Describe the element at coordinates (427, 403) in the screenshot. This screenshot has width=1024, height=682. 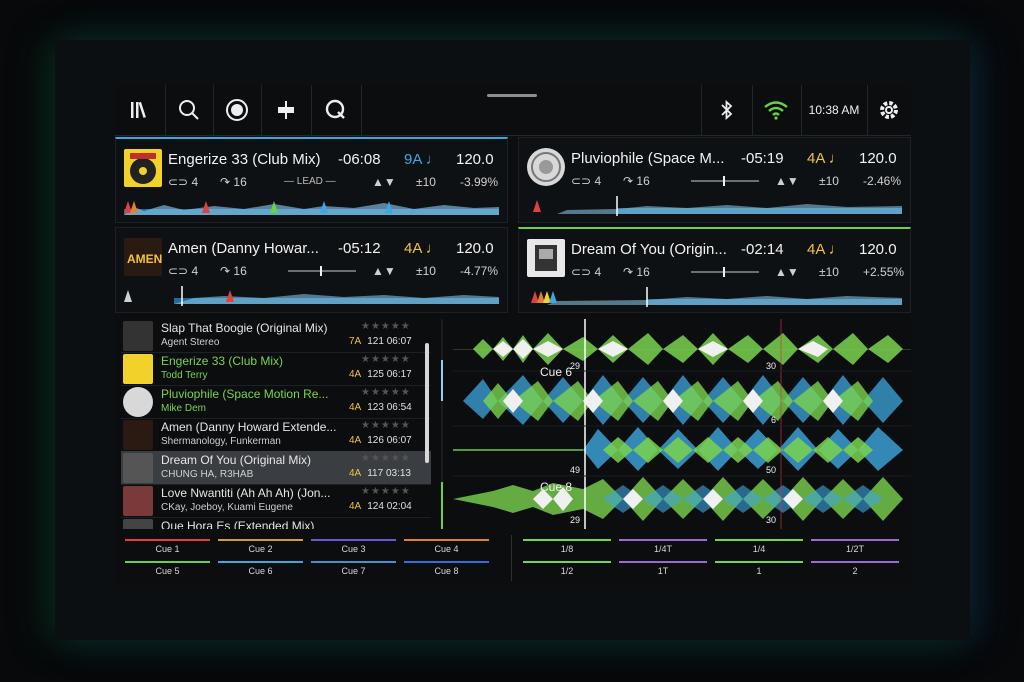
I see `library-scrollbar` at that location.